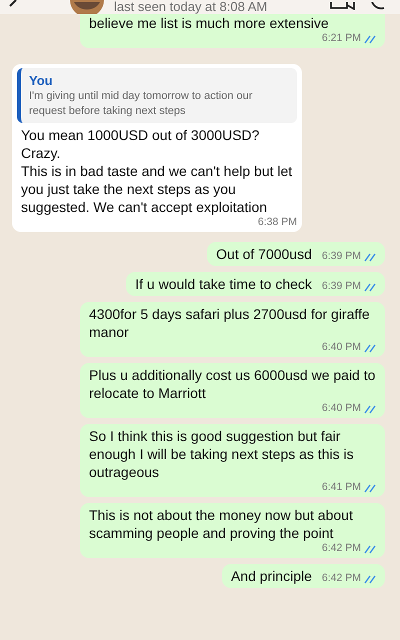 This screenshot has height=640, width=400. What do you see at coordinates (230, 323) in the screenshot?
I see `message-text: 4300for 5 days safari plus 2700usd for giraffe manor` at bounding box center [230, 323].